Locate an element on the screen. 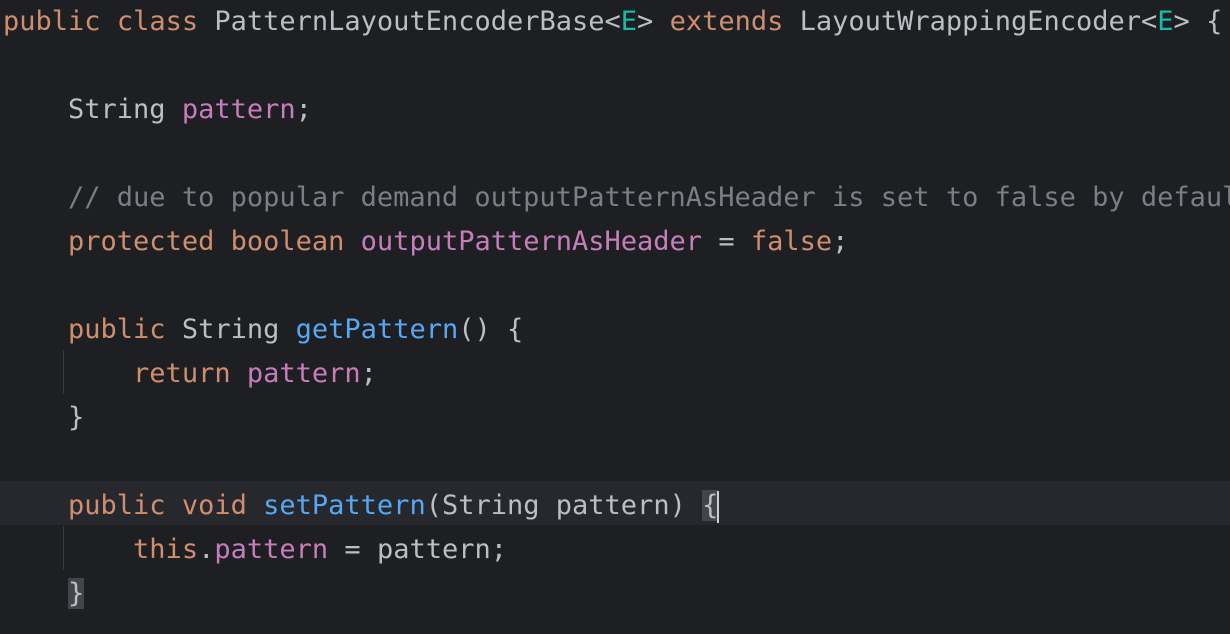 Image resolution: width=1230 pixels, height=634 pixels. method-name: getPattern is located at coordinates (377, 329).